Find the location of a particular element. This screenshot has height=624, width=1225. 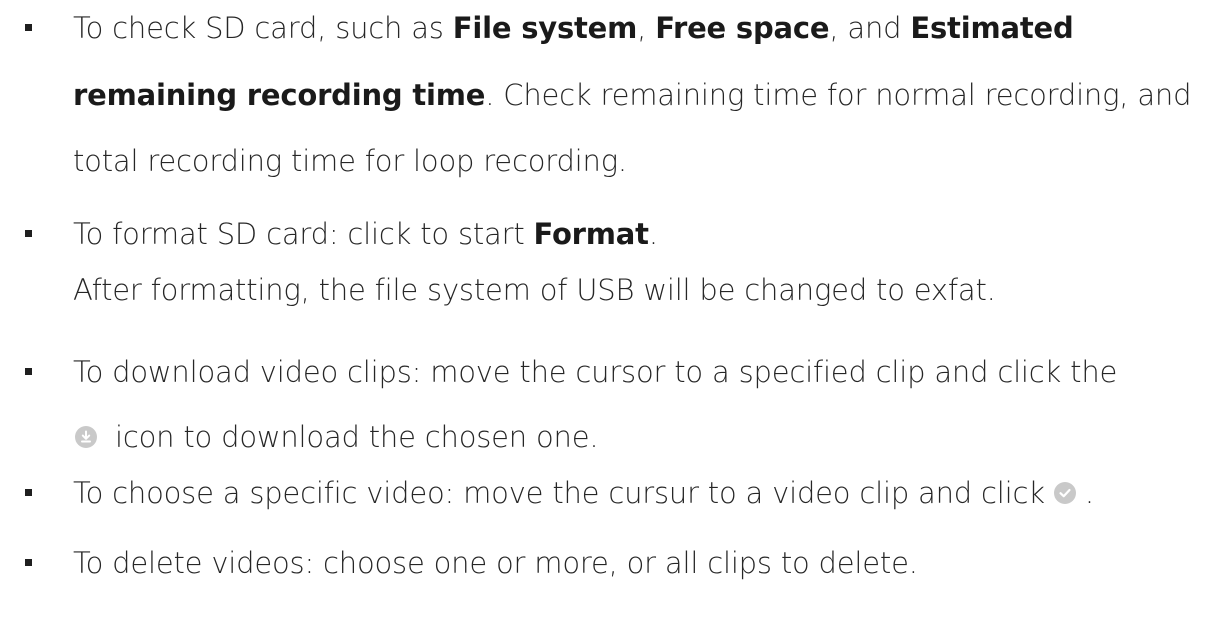

text-segment: , is located at coordinates (646, 28).